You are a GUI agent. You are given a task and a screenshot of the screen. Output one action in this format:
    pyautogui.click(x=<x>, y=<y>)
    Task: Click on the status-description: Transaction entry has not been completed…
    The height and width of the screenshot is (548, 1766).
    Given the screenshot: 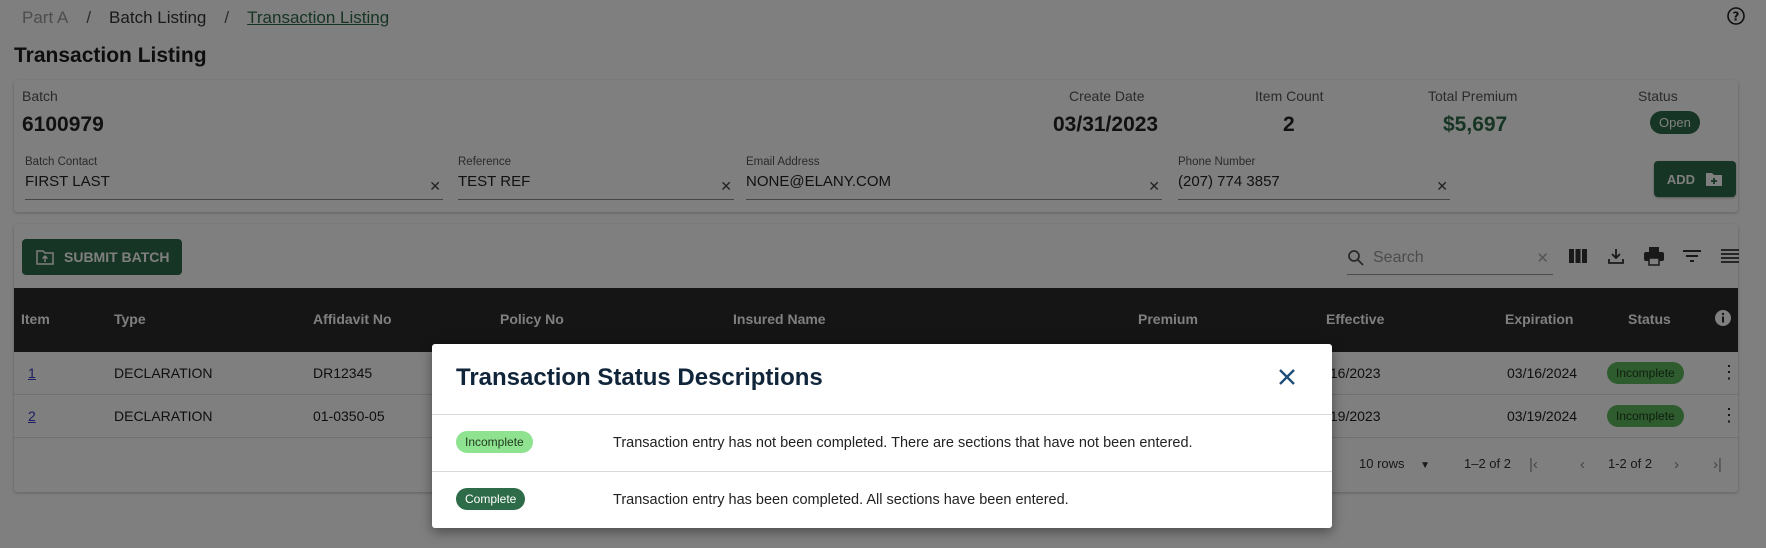 What is the action you would take?
    pyautogui.click(x=903, y=443)
    